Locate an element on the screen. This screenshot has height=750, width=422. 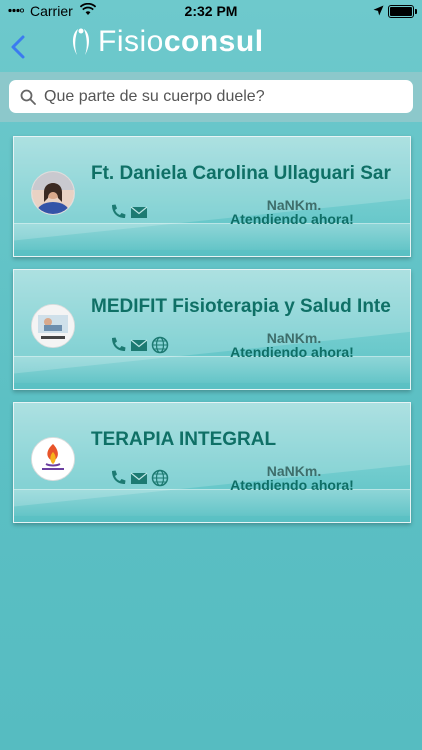
location-arrow-icon is located at coordinates (378, 10).